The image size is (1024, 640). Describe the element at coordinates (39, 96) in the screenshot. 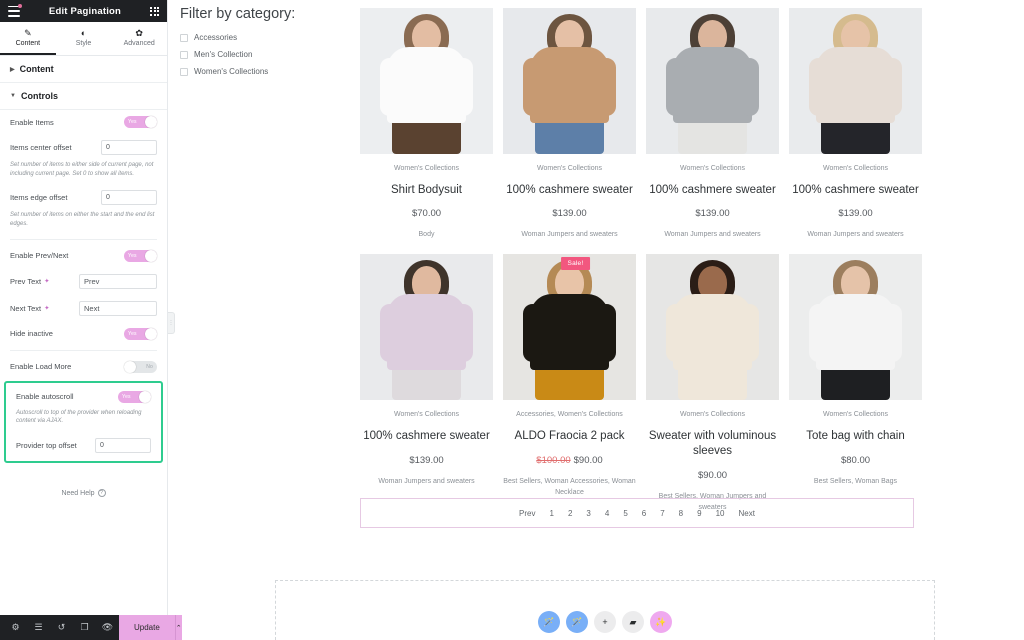

I see `section-controls-label: Controls` at that location.